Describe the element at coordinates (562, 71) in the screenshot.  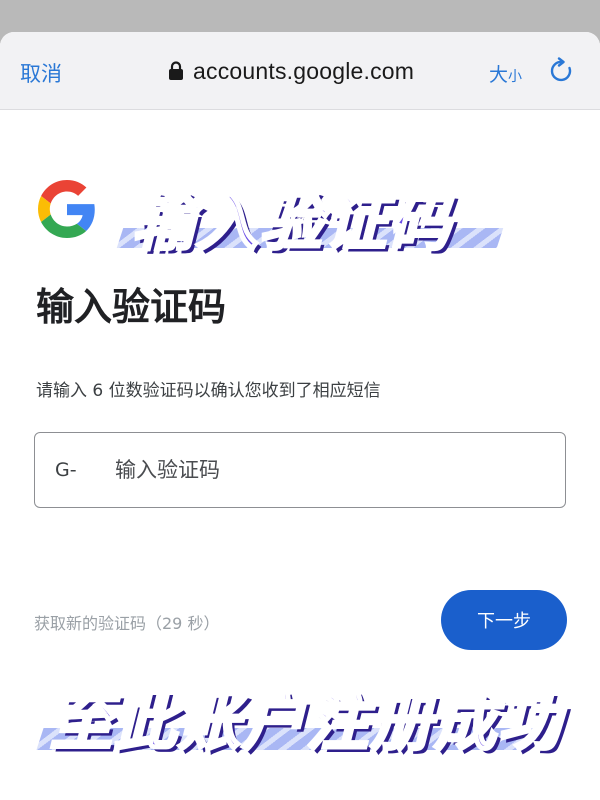
I see `reload-icon` at that location.